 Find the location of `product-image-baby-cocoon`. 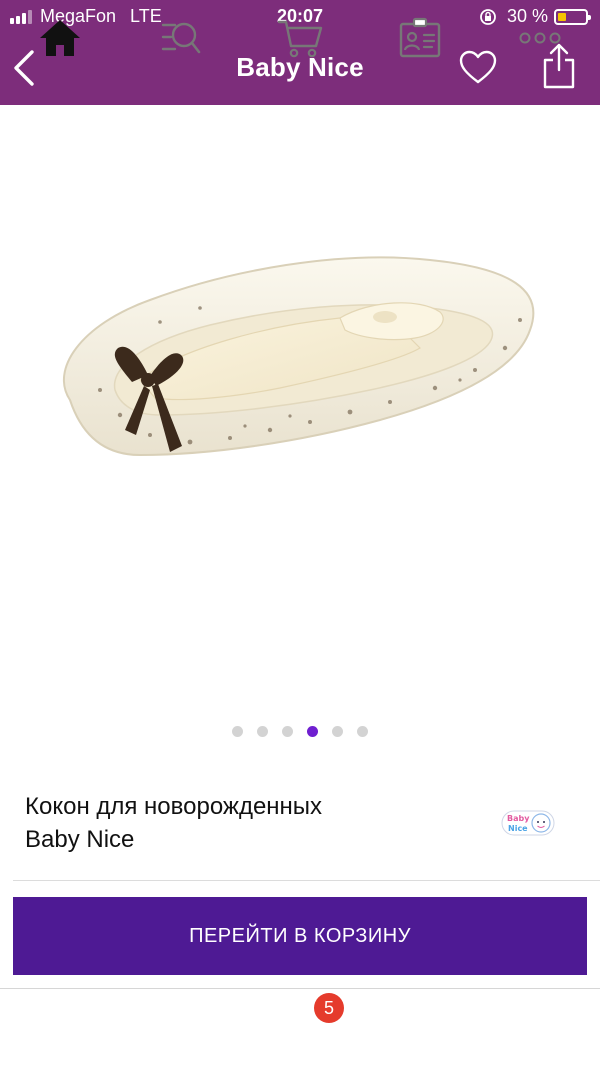

product-image-baby-cocoon is located at coordinates (299, 356).